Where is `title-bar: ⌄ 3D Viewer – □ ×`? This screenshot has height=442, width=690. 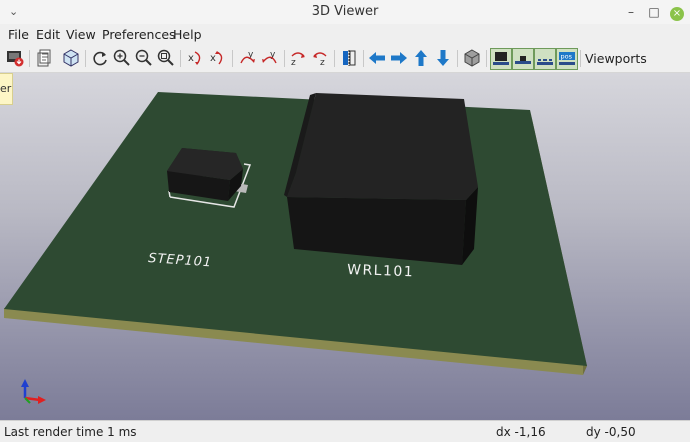 title-bar: ⌄ 3D Viewer – □ × is located at coordinates (345, 12).